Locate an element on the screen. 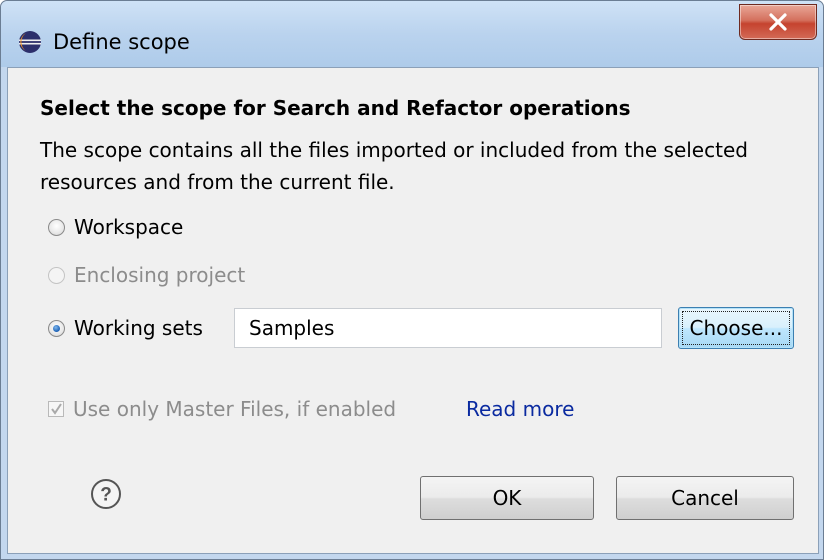  window-title: Define scope is located at coordinates (121, 42).